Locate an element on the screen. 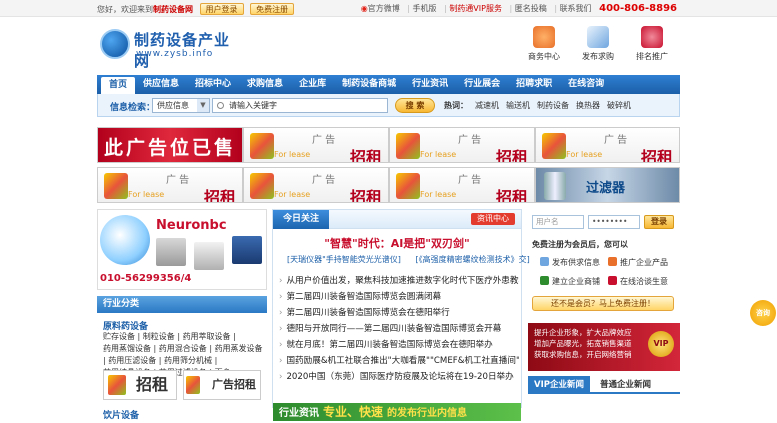 The image size is (777, 423). filter-cartridge-icon is located at coordinates (555, 186).